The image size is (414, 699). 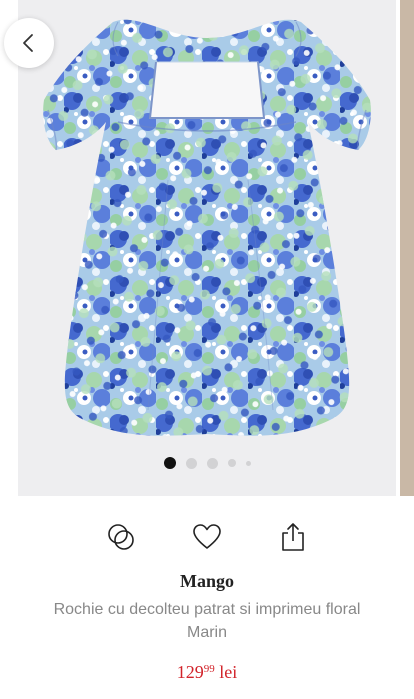 What do you see at coordinates (209, 669) in the screenshot?
I see `price-decimals: 99` at bounding box center [209, 669].